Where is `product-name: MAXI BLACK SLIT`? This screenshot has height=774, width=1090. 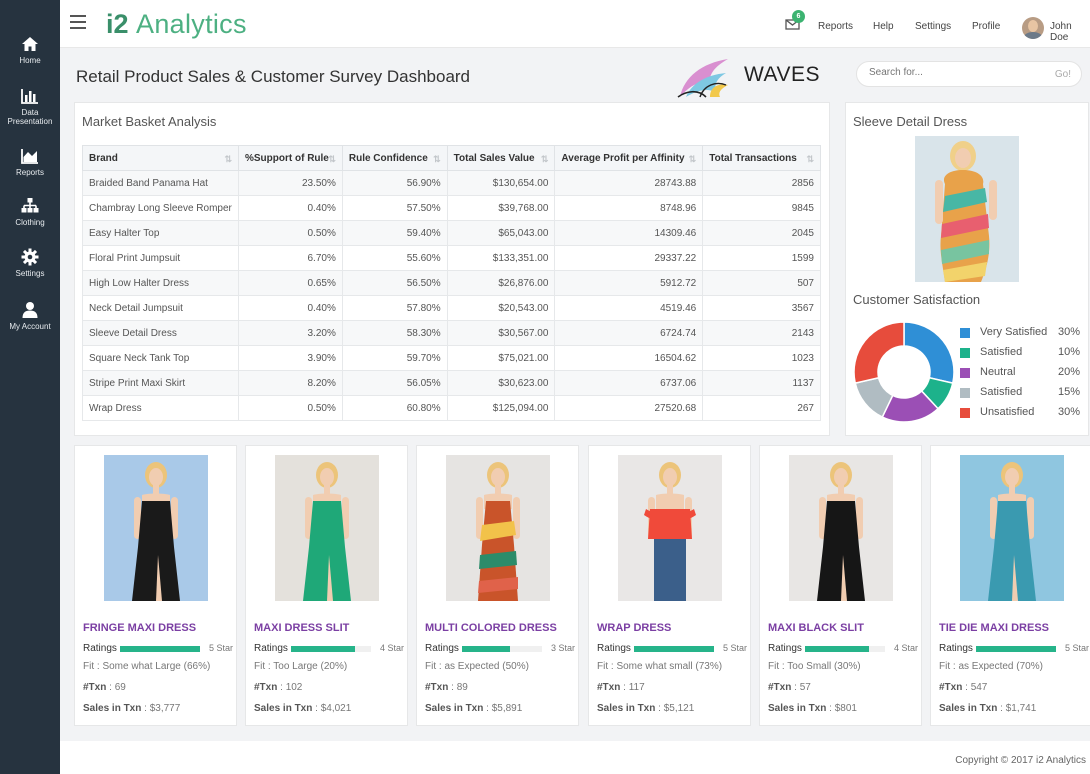 product-name: MAXI BLACK SLIT is located at coordinates (816, 628).